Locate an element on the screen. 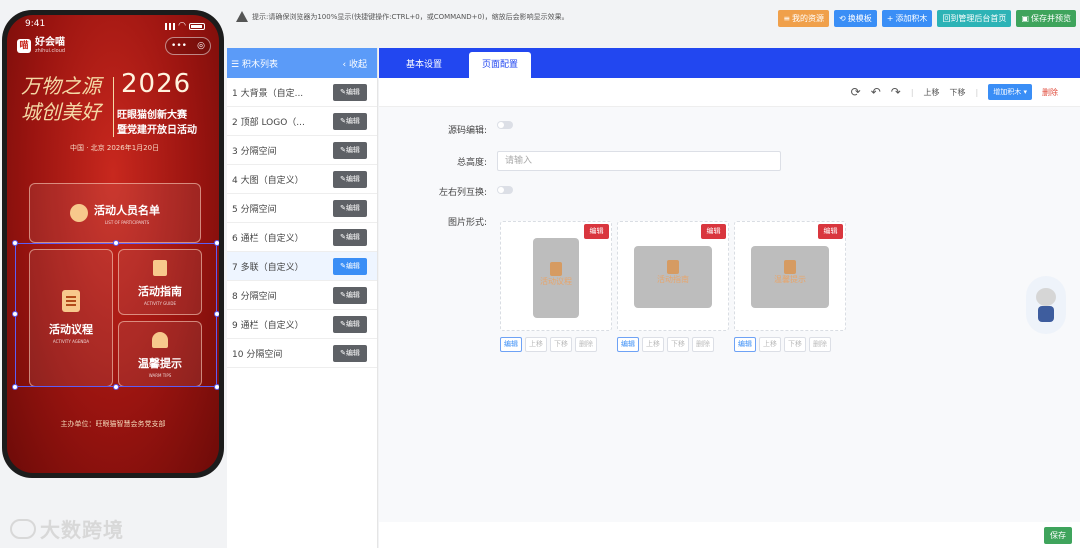 This screenshot has width=1080, height=548. block-list-title: 积木列表 is located at coordinates (259, 64).